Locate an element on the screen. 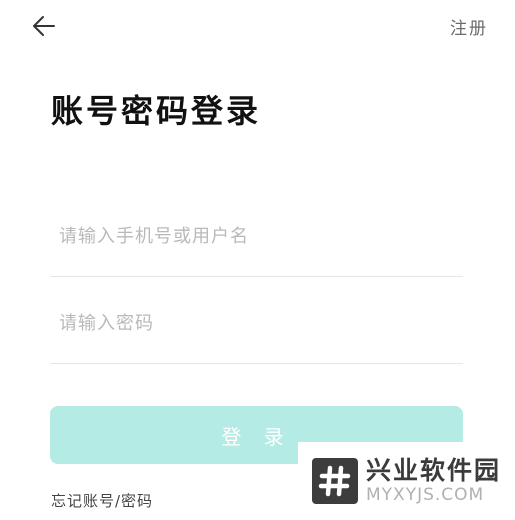 This screenshot has height=520, width=515. arrow-left-icon is located at coordinates (44, 26).